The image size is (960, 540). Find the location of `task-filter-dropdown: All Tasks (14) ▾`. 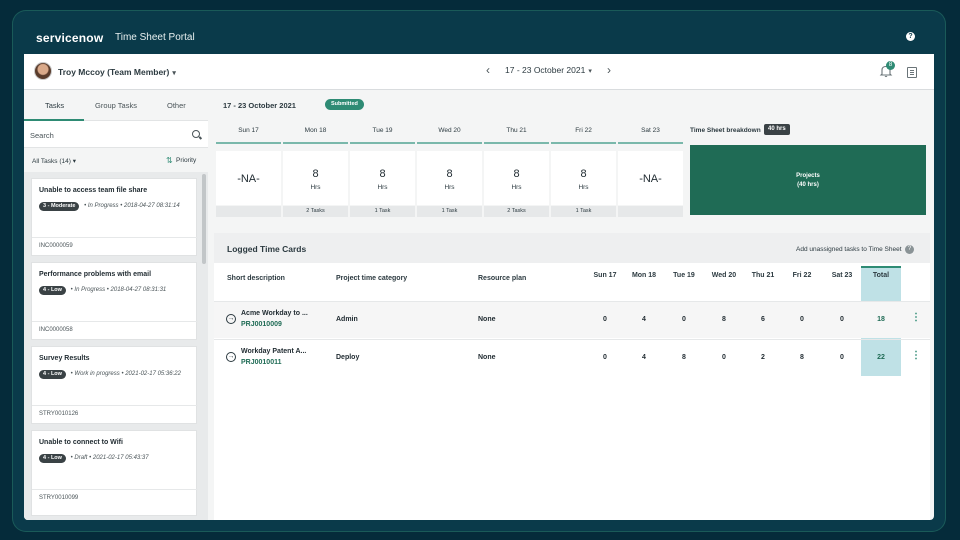

task-filter-dropdown: All Tasks (14) ▾ is located at coordinates (54, 161).